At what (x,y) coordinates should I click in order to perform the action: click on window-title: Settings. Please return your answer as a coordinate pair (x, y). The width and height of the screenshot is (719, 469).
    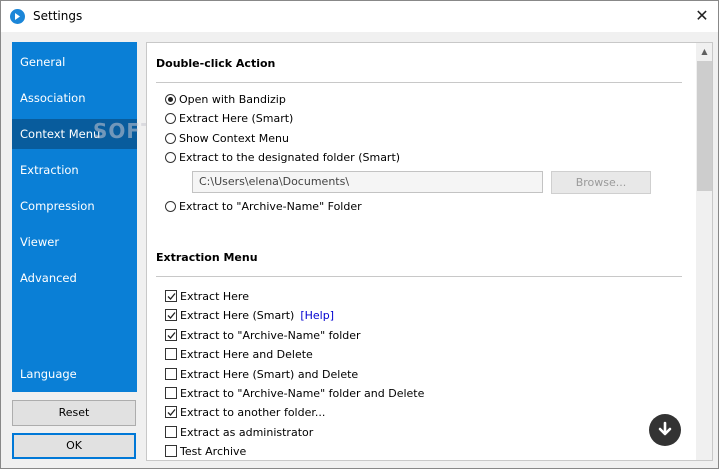
    Looking at the image, I should click on (58, 16).